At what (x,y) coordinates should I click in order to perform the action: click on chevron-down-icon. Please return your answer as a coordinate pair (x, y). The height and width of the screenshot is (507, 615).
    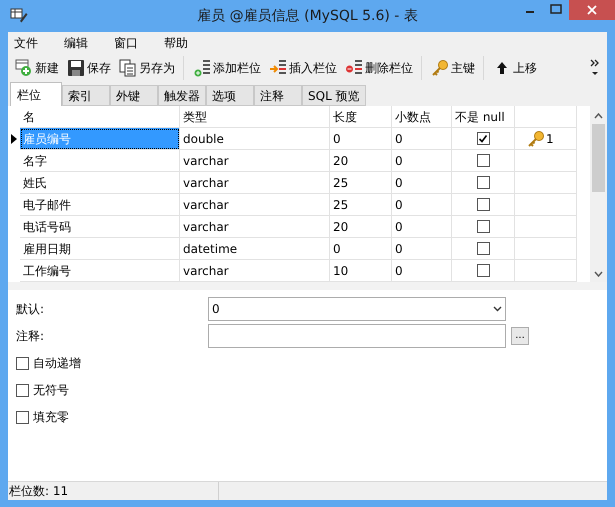
    Looking at the image, I should click on (497, 309).